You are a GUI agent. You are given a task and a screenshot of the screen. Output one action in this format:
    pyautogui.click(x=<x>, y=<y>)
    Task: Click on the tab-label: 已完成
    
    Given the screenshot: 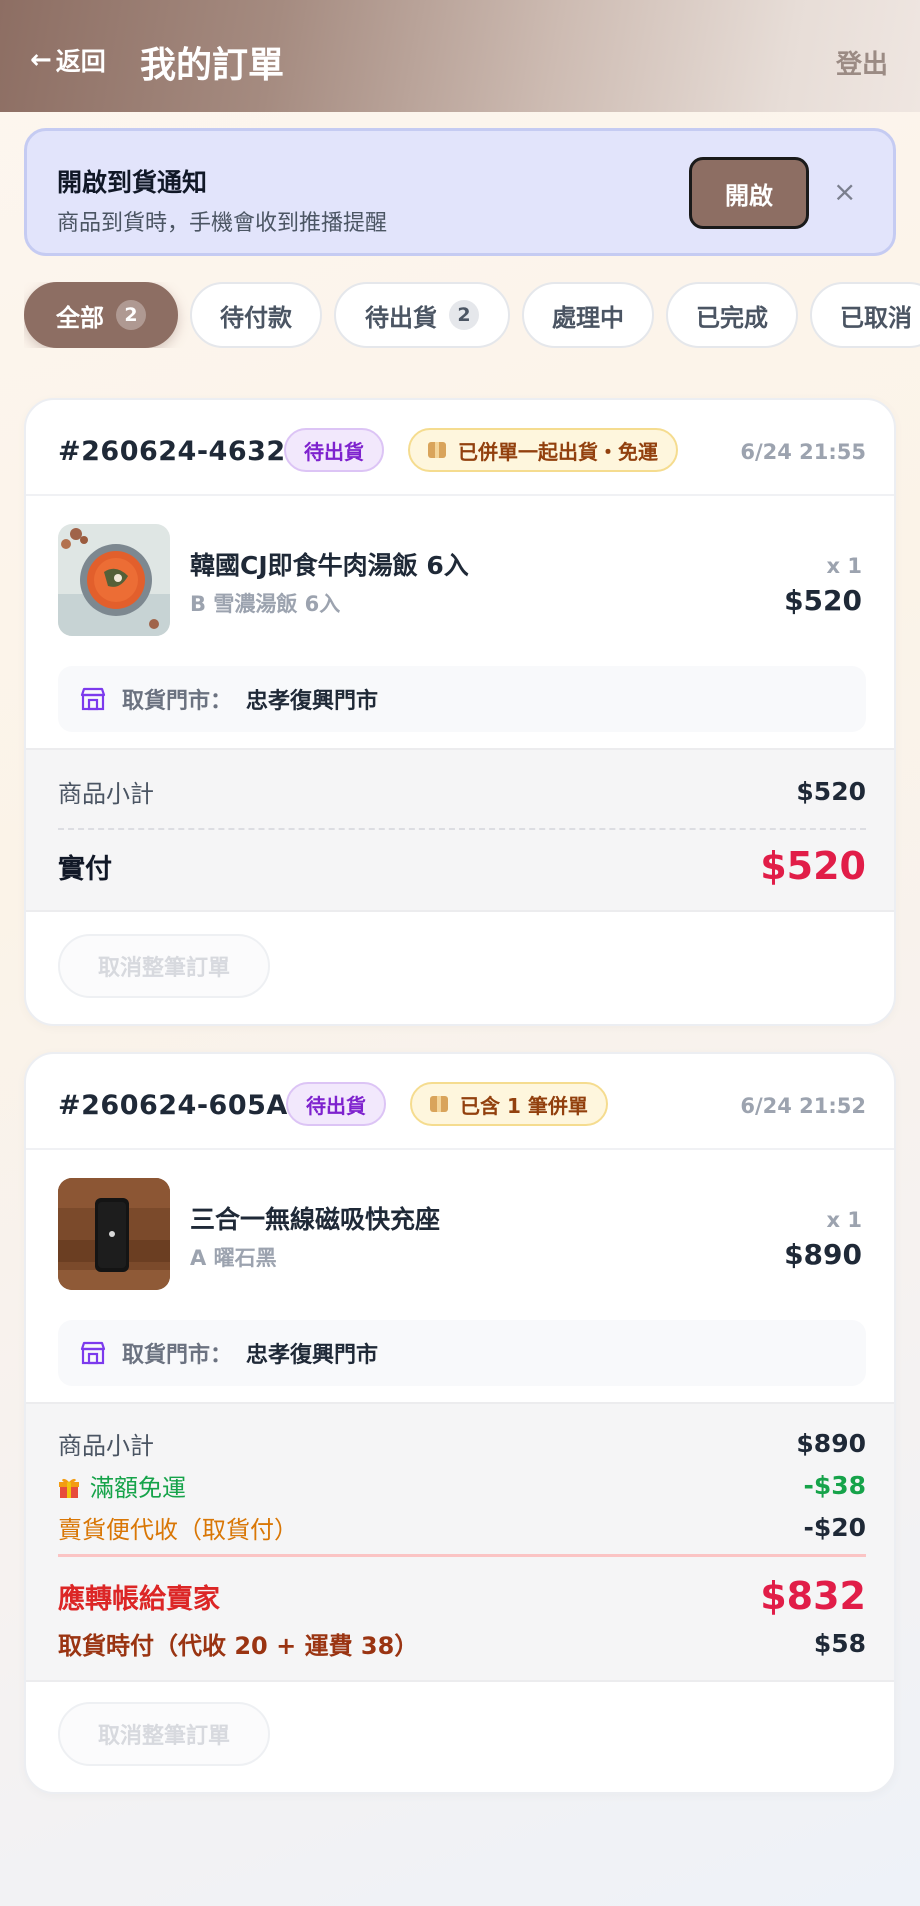 What is the action you would take?
    pyautogui.click(x=732, y=317)
    